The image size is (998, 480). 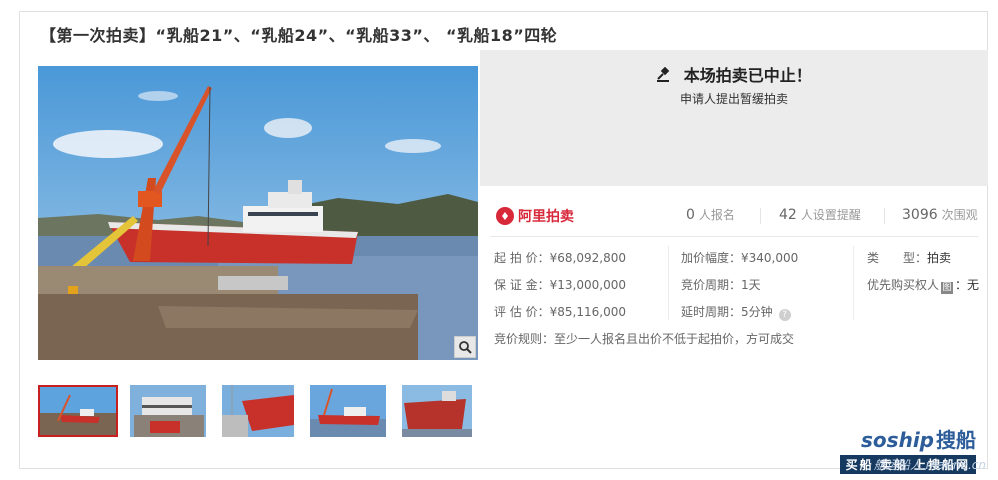 I want to click on status-headline: 本场拍卖已中止！, so click(x=747, y=75).